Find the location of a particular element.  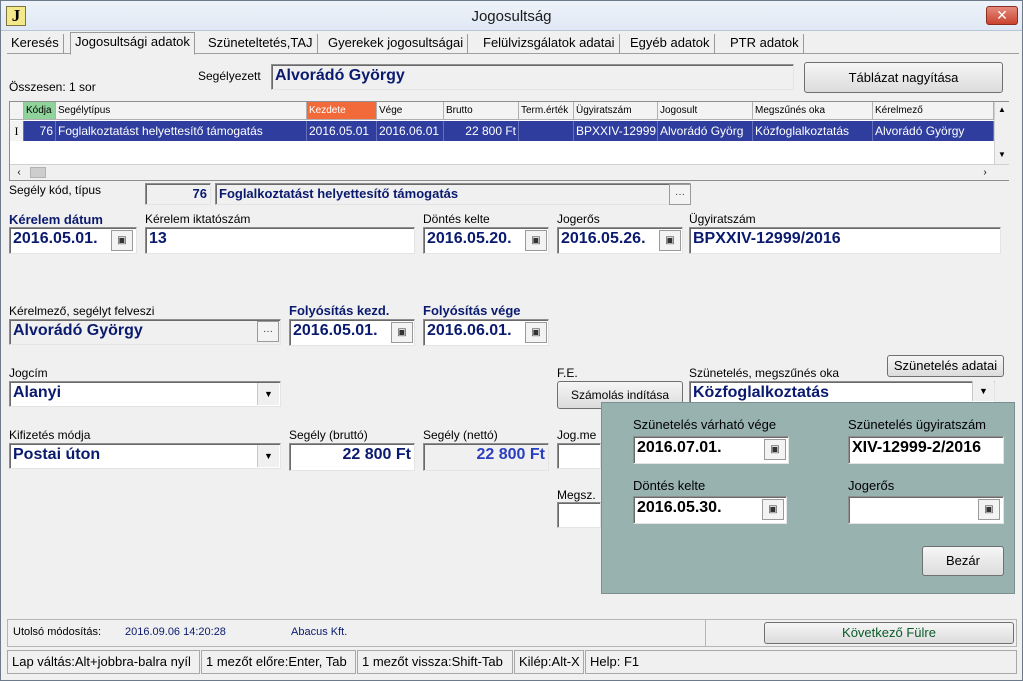

title-dropdown-icon: ▼ is located at coordinates (268, 394).